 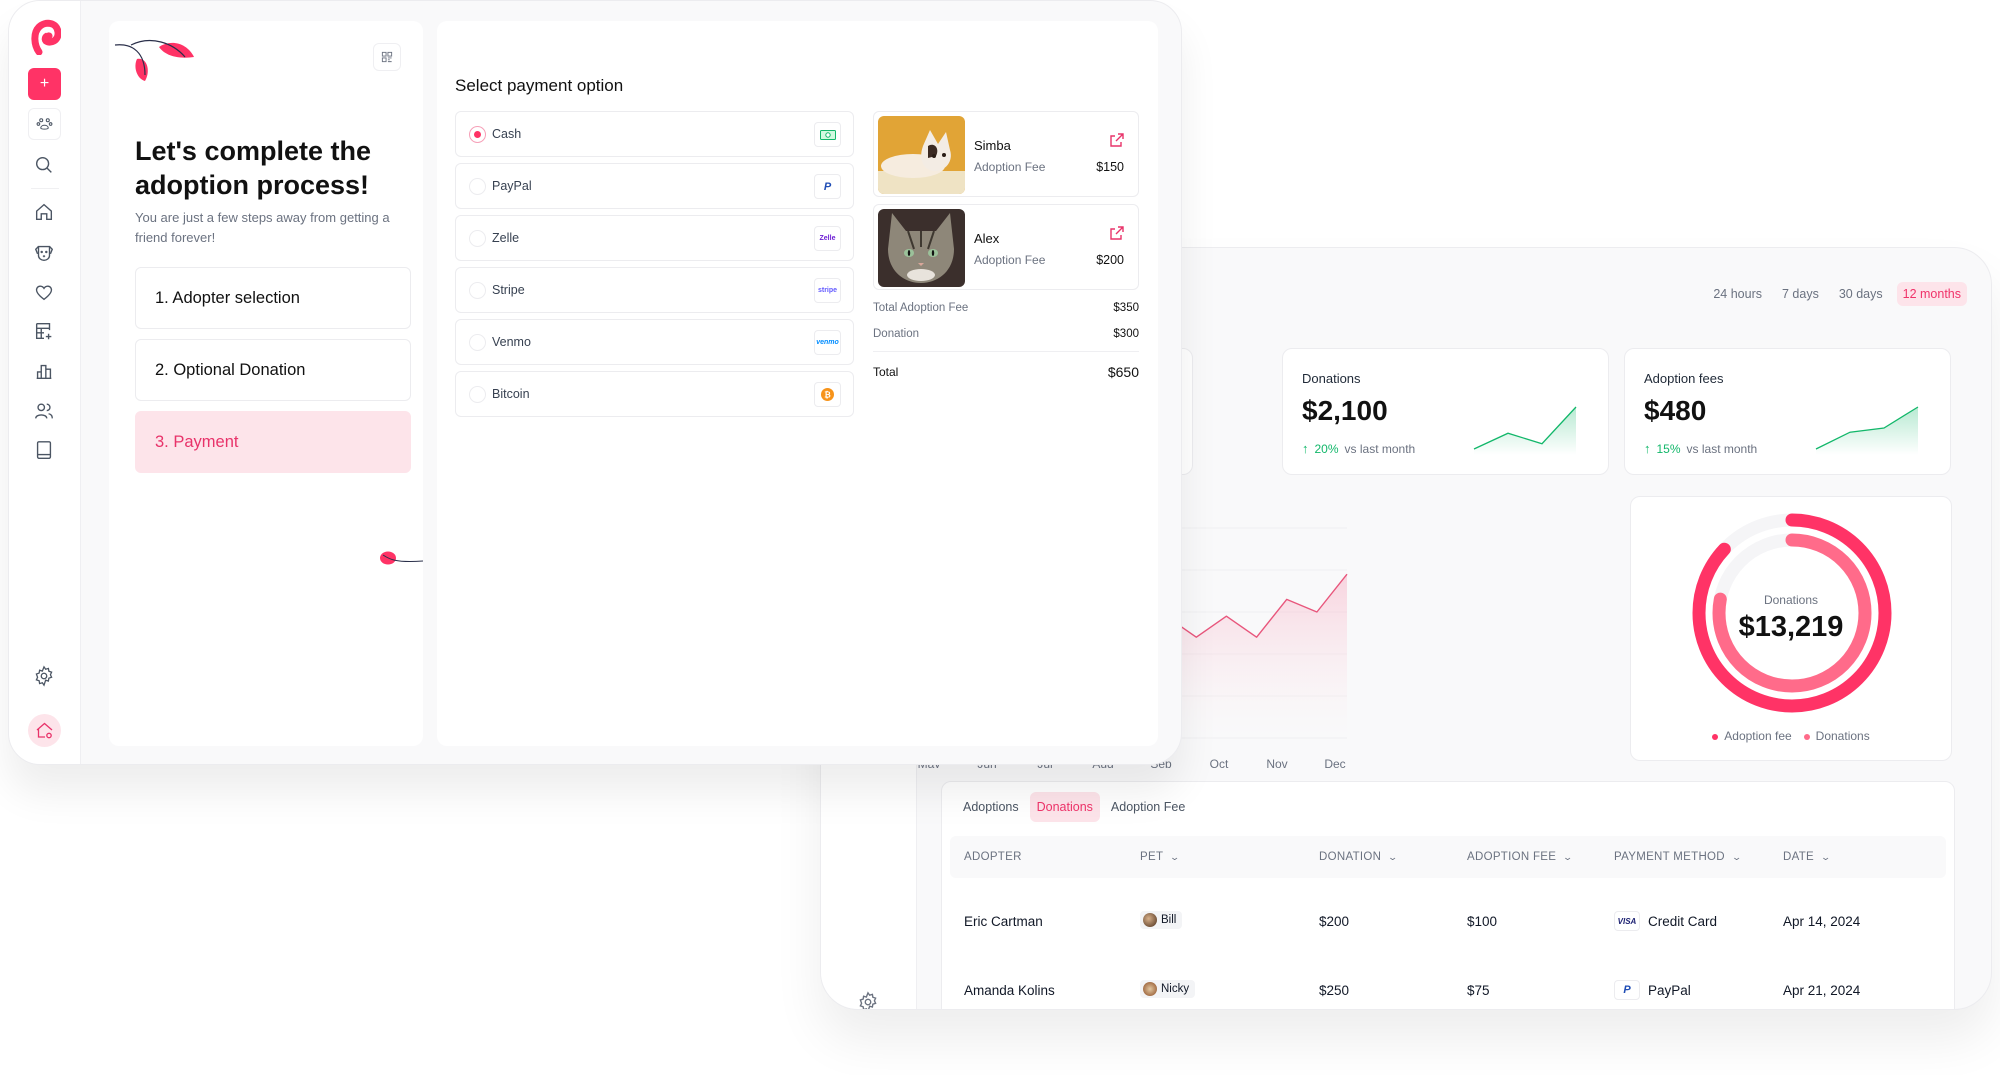 I want to click on summary-label: Total, so click(x=886, y=372).